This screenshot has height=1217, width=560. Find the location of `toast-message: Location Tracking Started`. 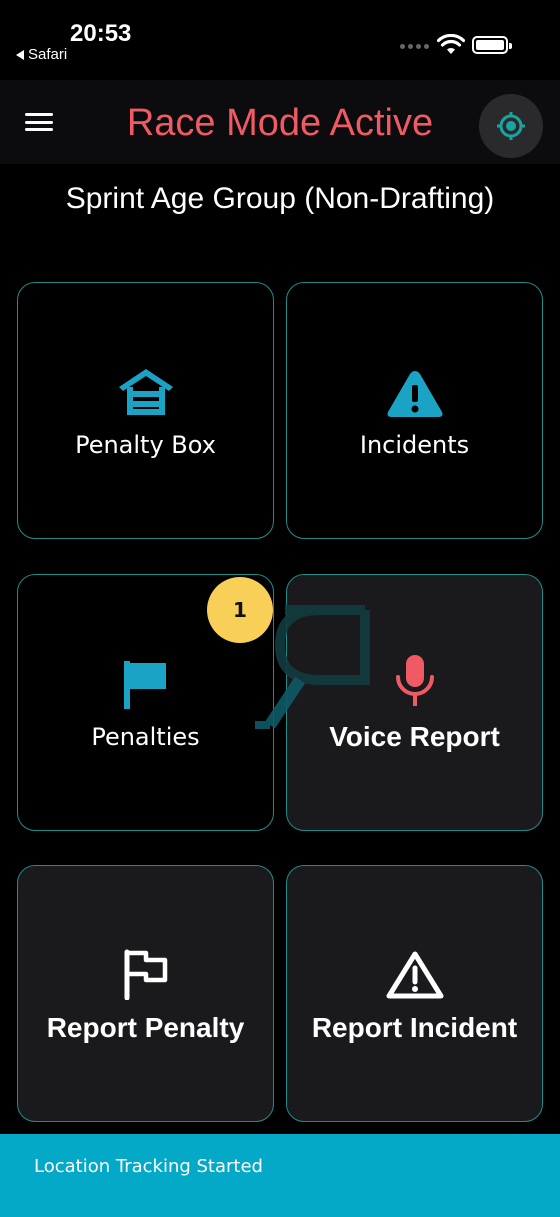

toast-message: Location Tracking Started is located at coordinates (148, 1166).